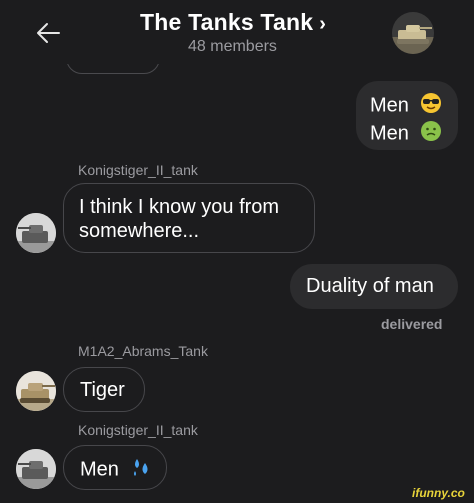 The image size is (474, 503). I want to click on message-text: Men, so click(99, 469).